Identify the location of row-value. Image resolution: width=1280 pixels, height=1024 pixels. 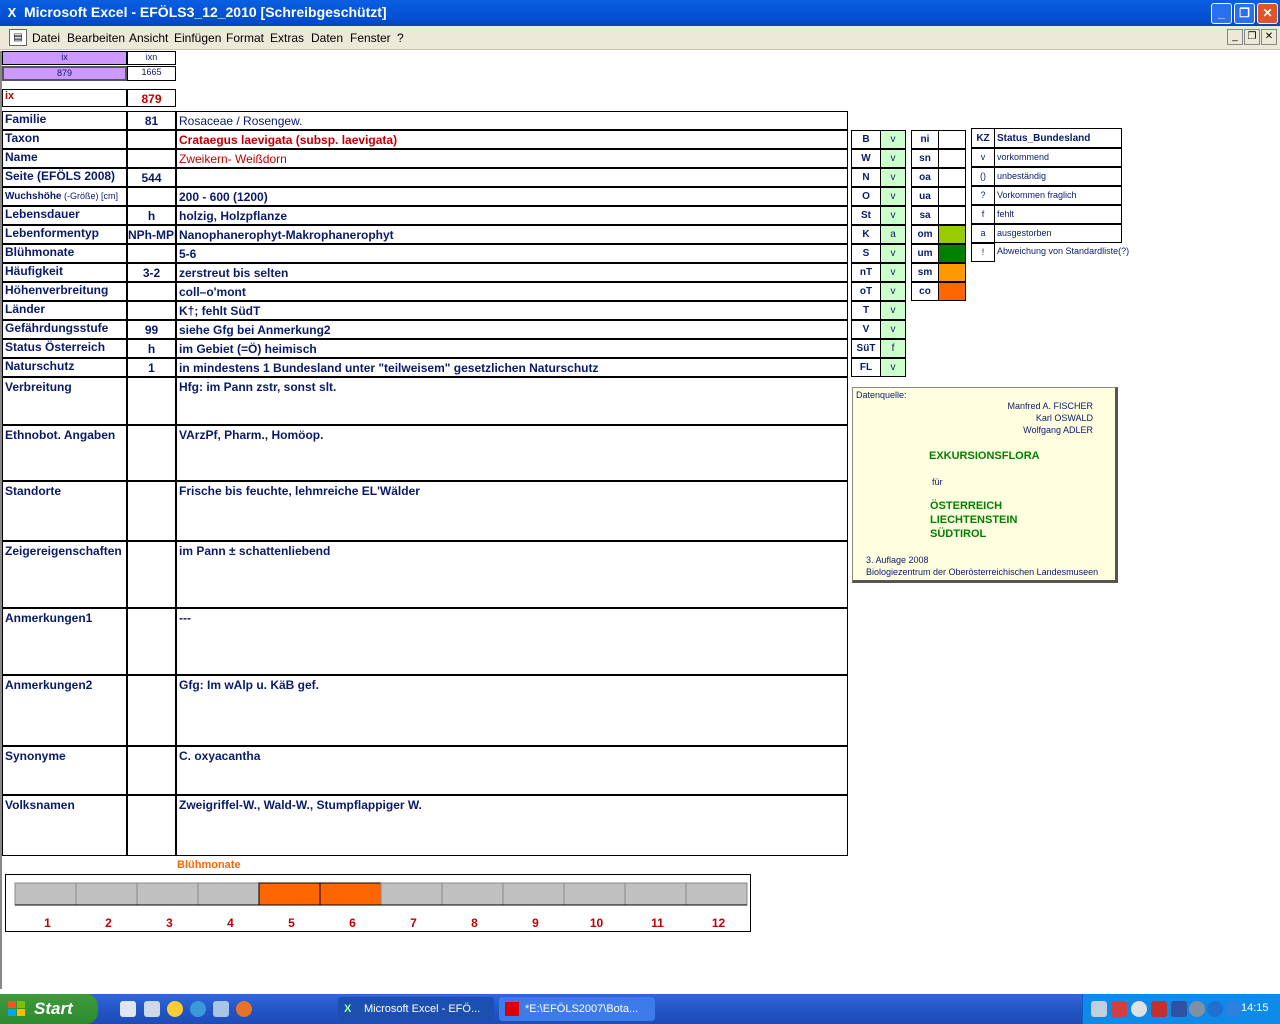
(512, 177).